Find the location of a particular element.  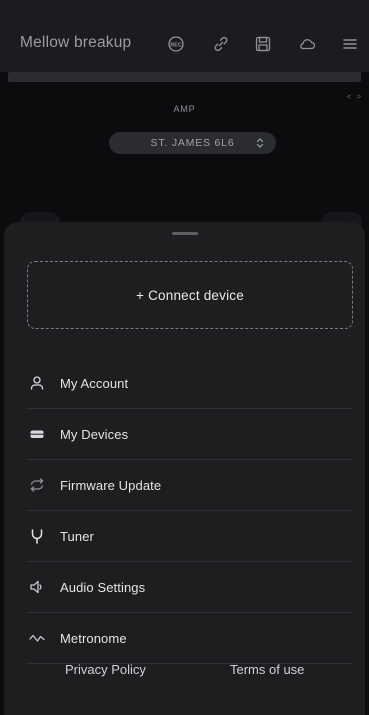

device-icon is located at coordinates (37, 434).